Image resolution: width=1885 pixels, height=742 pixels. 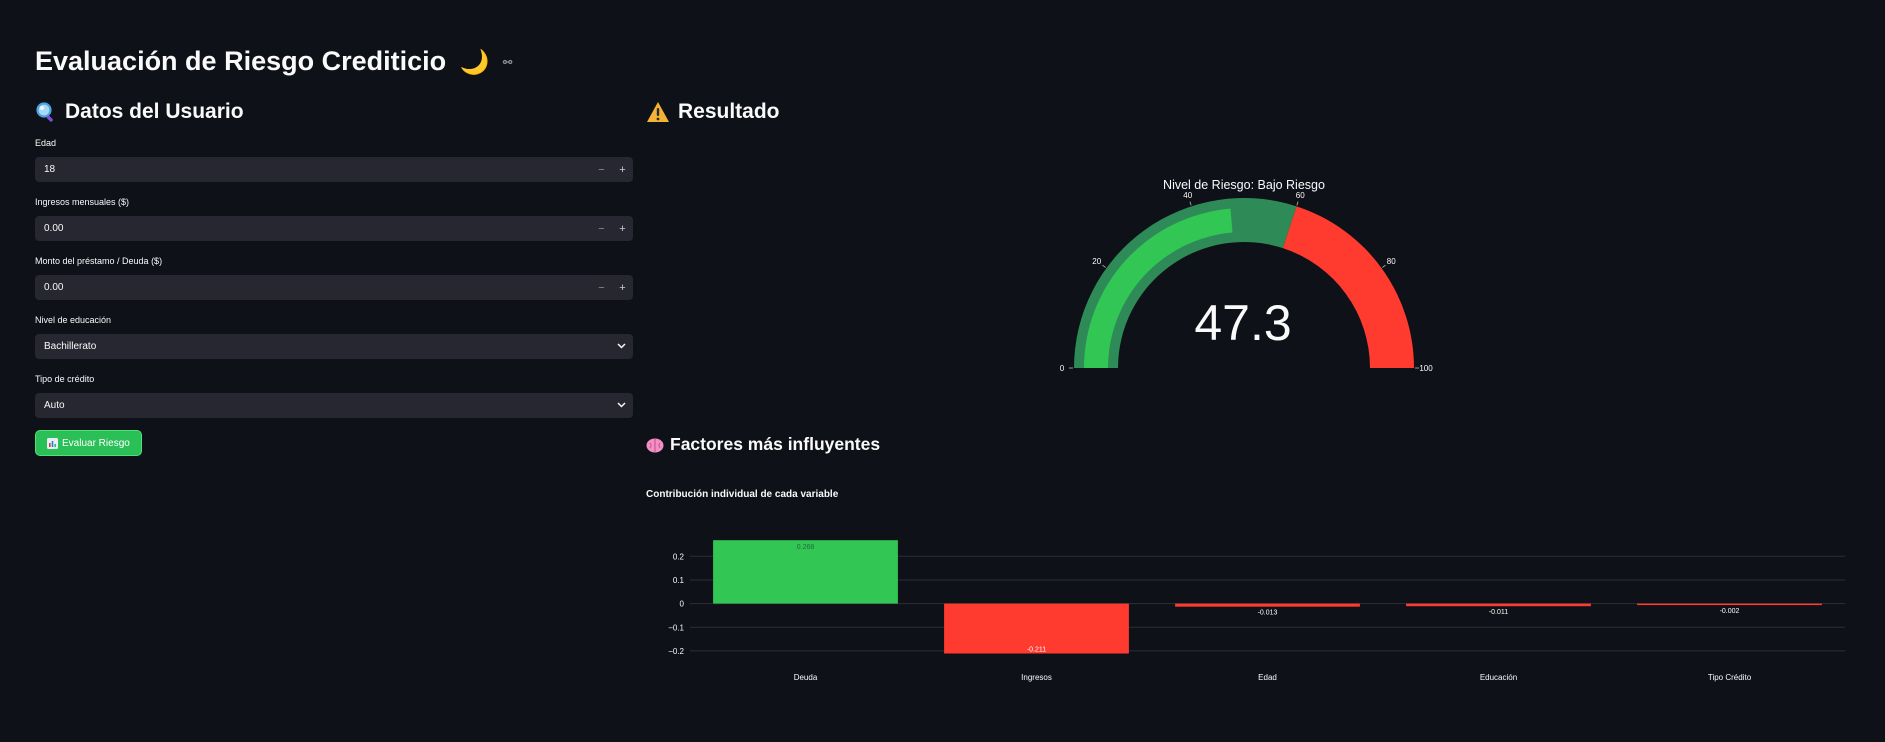 I want to click on y-tick-label: −0.2, so click(x=676, y=651).